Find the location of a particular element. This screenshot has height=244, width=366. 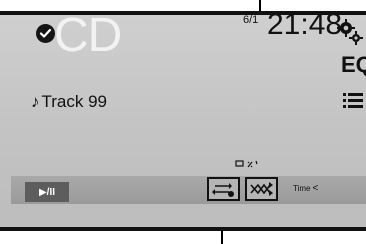

status-icons is located at coordinates (250, 167).